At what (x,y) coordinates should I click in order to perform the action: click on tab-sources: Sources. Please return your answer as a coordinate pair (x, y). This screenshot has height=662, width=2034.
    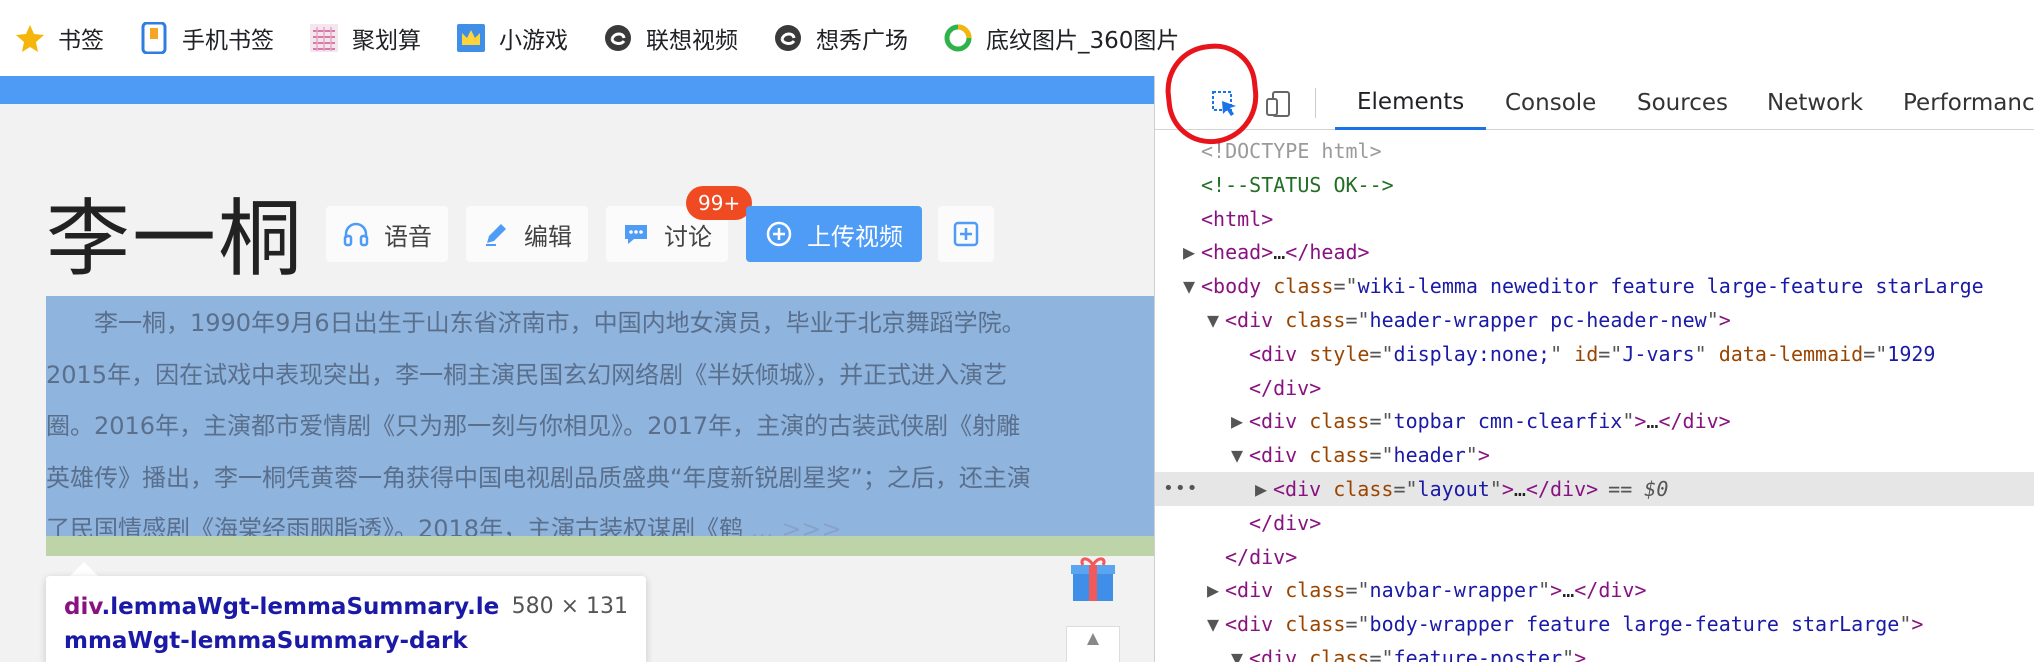
    Looking at the image, I should click on (1682, 103).